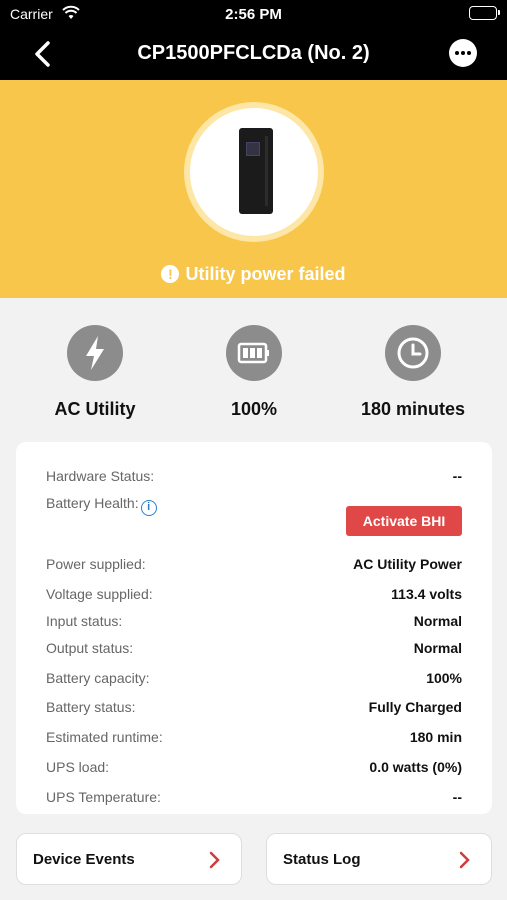 The height and width of the screenshot is (900, 507). What do you see at coordinates (100, 476) in the screenshot?
I see `detail-label: Hardware Status:` at bounding box center [100, 476].